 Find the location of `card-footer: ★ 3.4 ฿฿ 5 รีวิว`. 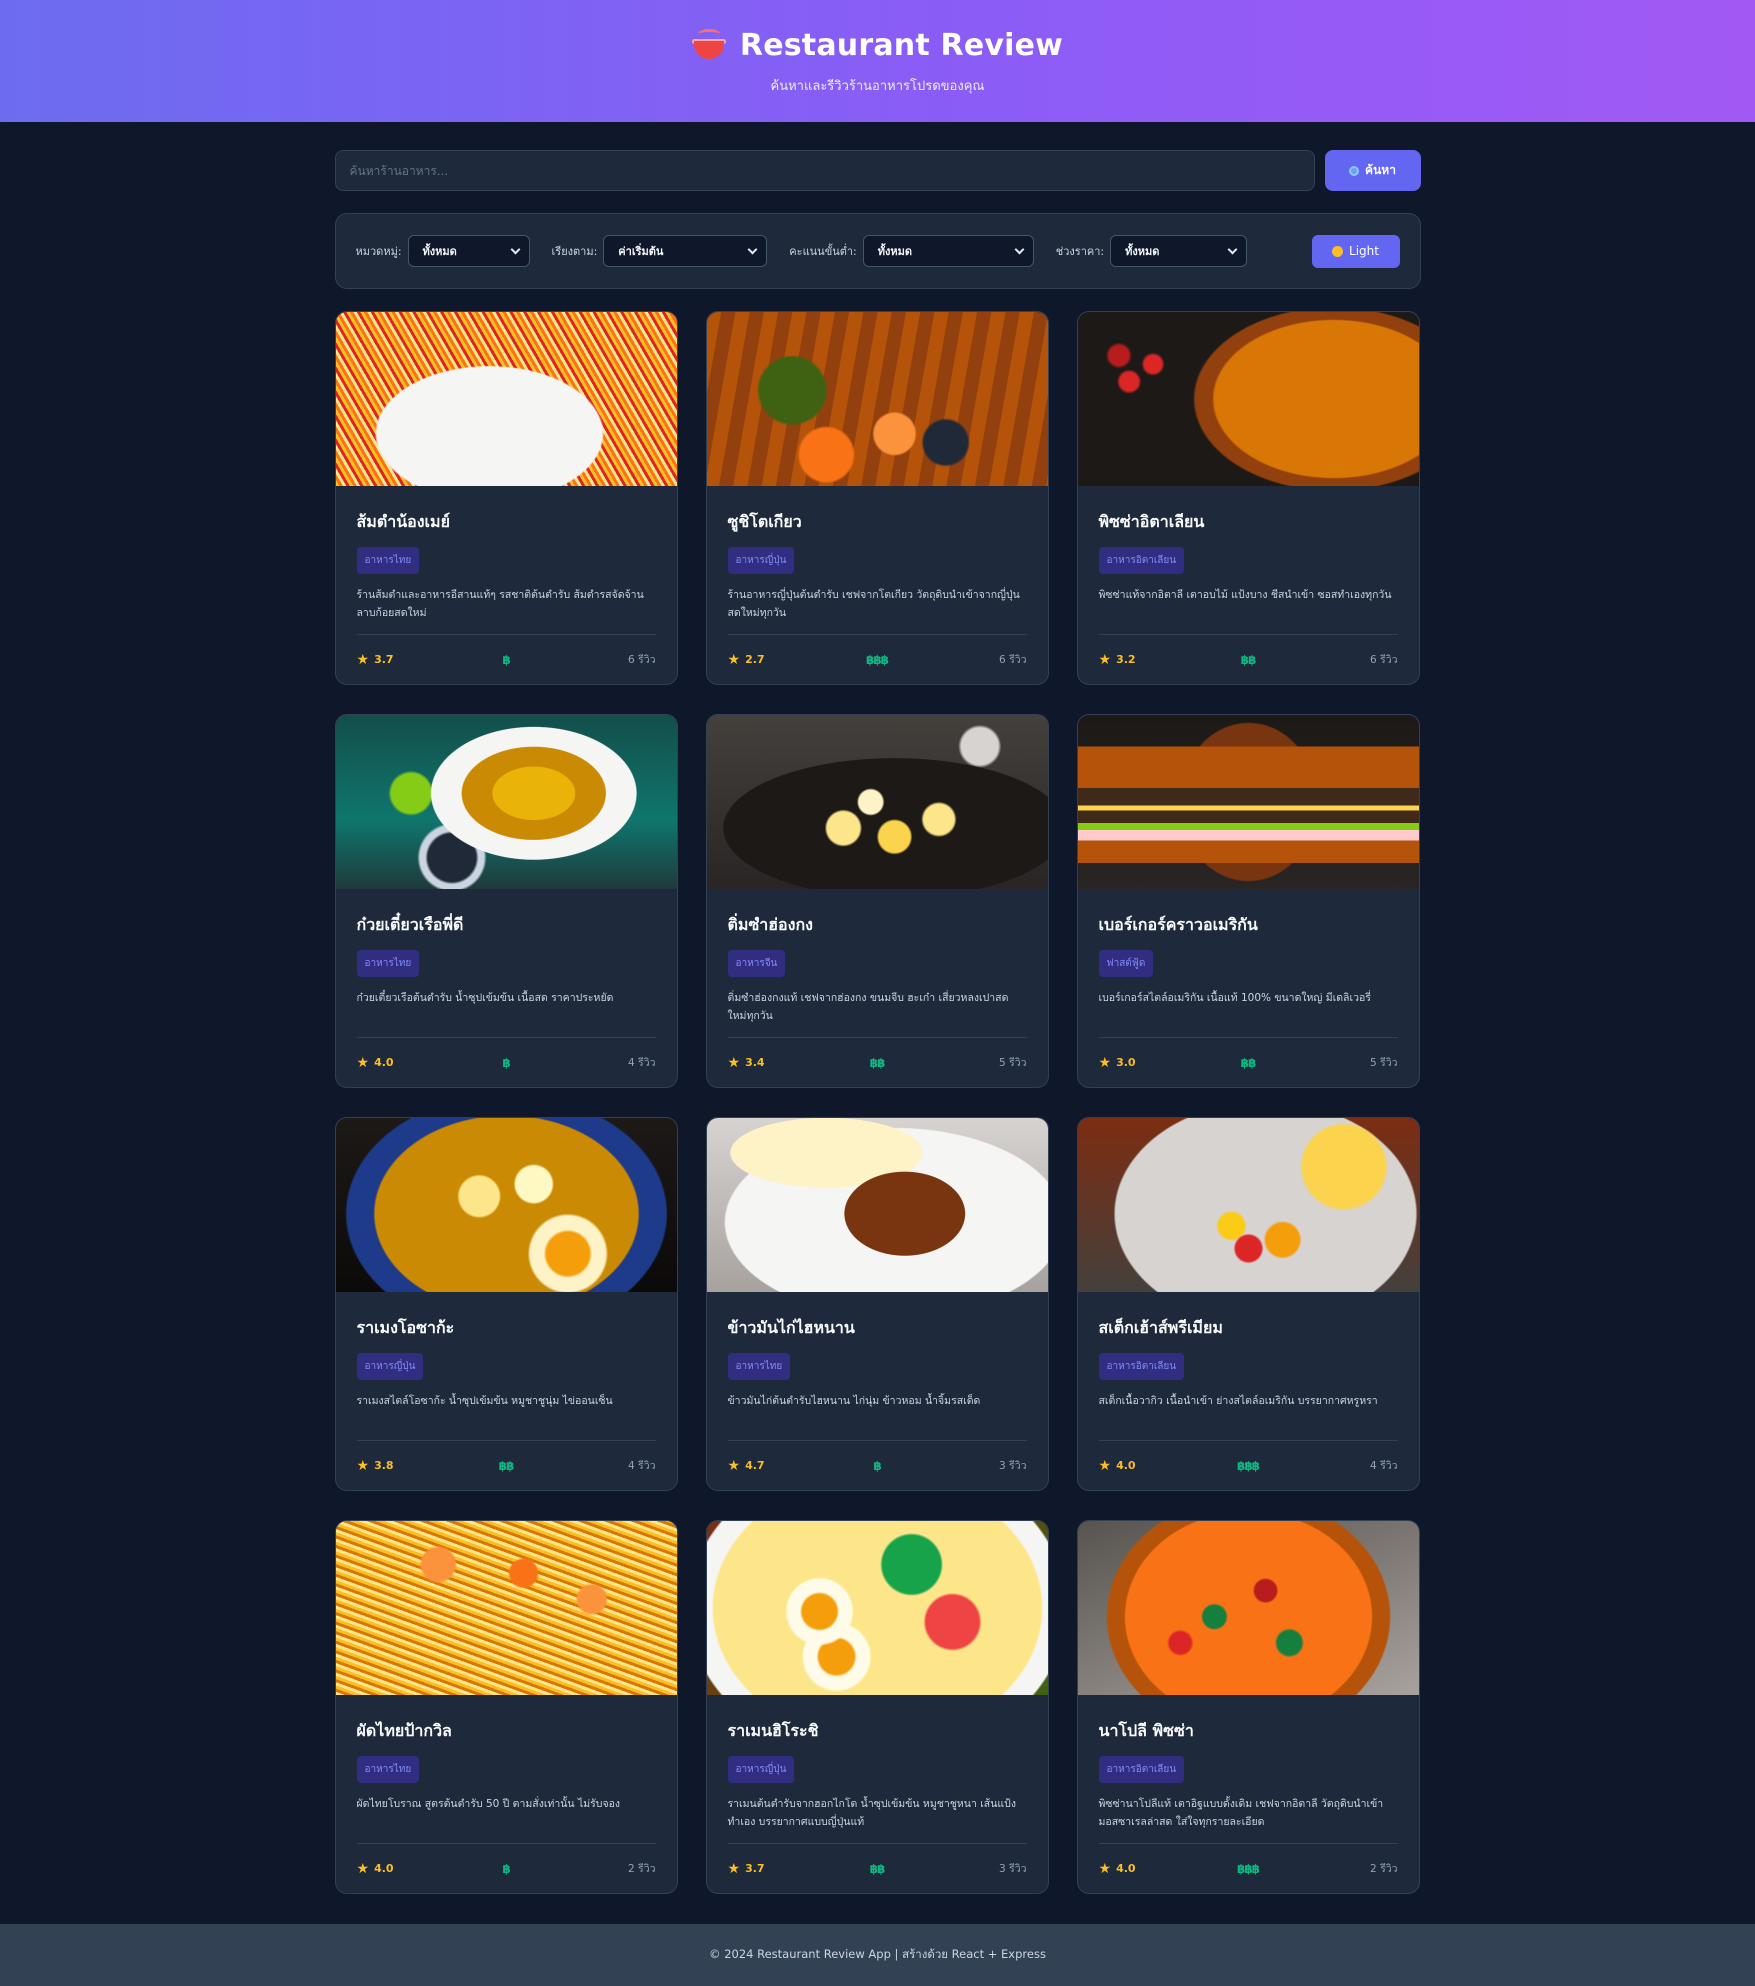

card-footer: ★ 3.4 ฿฿ 5 รีวิว is located at coordinates (877, 1062).